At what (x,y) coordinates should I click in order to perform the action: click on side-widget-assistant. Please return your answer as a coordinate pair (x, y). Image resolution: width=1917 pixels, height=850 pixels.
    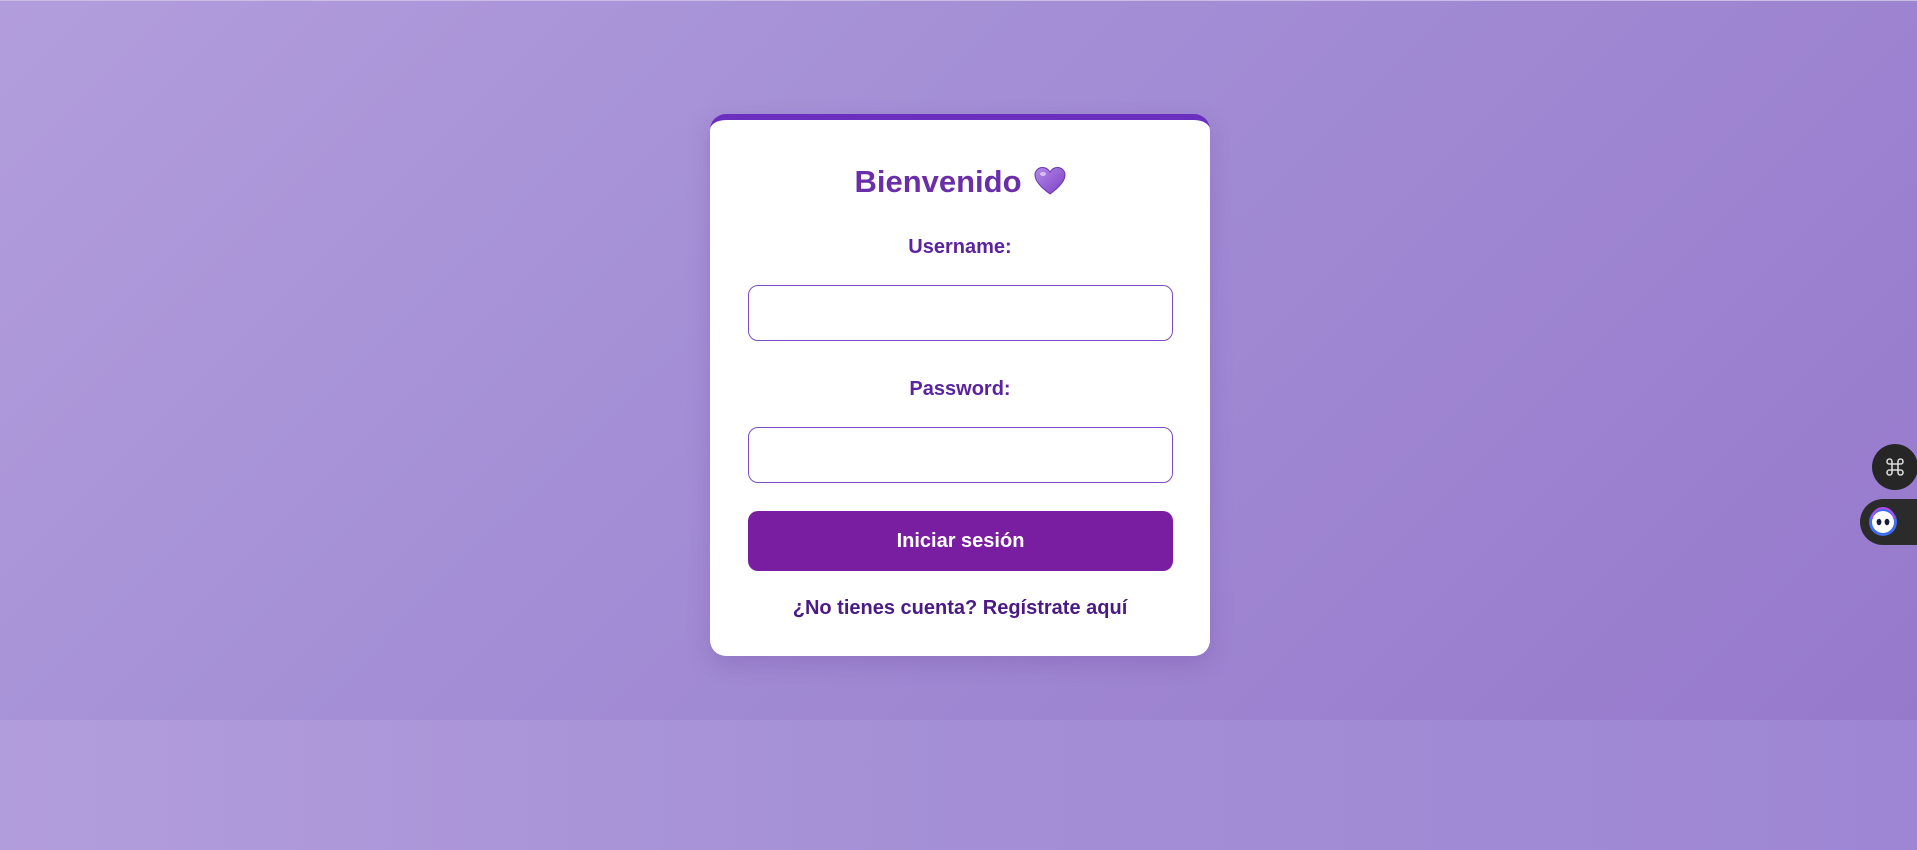
    Looking at the image, I should click on (1888, 522).